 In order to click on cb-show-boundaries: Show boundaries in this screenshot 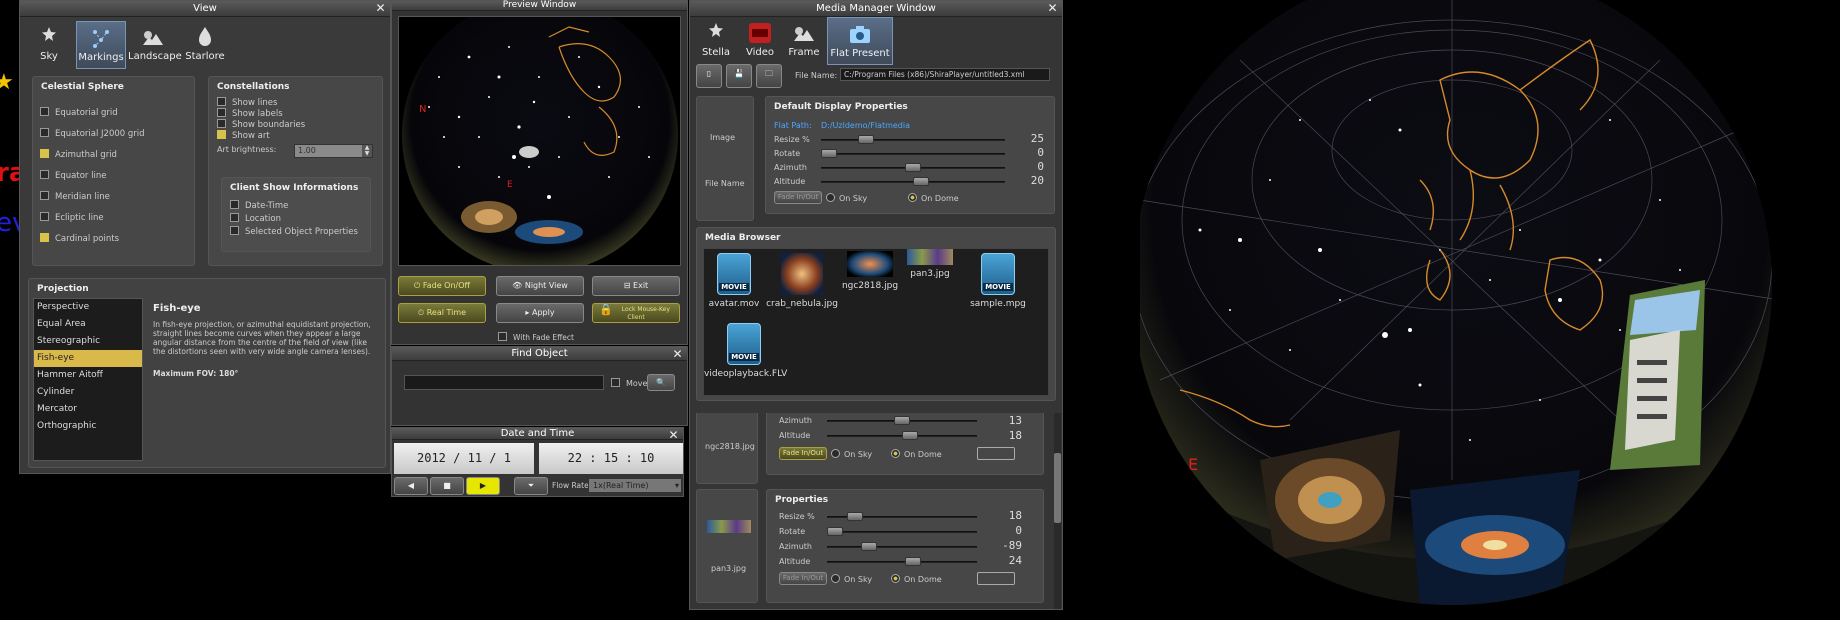, I will do `click(261, 124)`.